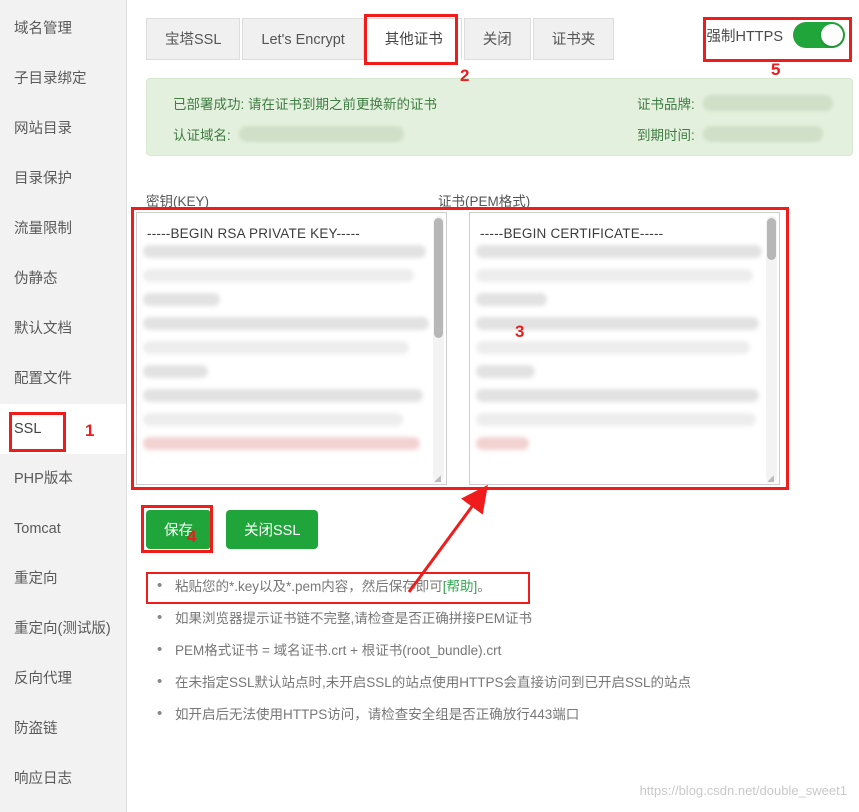 The height and width of the screenshot is (812, 859). I want to click on tab-3: 其他证书, so click(413, 39).